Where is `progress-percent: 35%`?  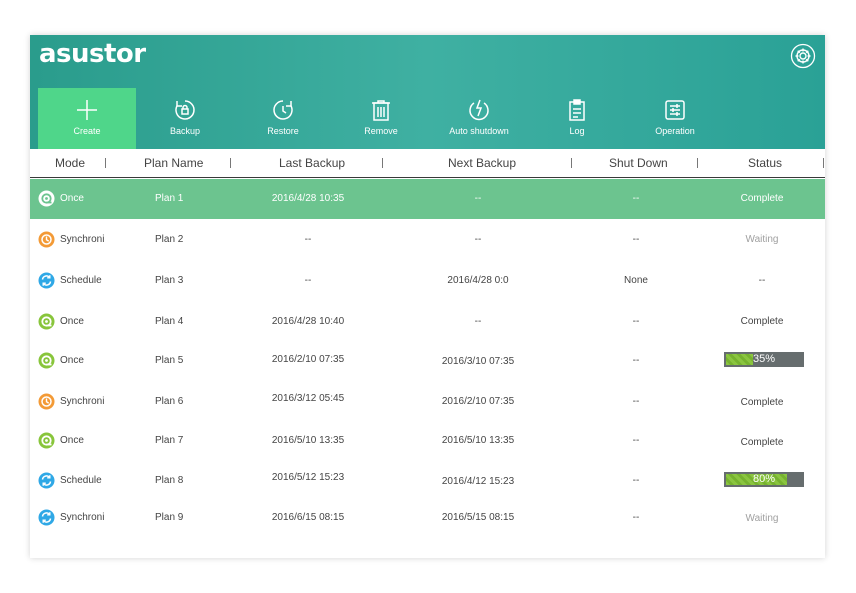
progress-percent: 35% is located at coordinates (764, 359).